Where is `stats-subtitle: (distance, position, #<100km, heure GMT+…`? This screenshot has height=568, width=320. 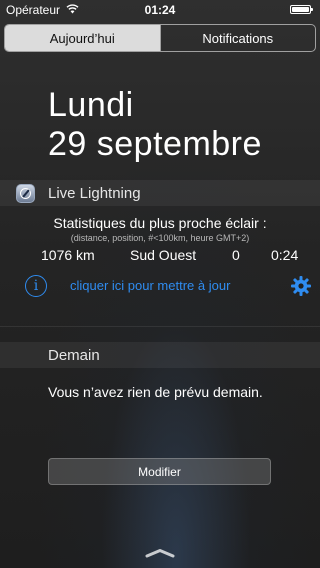 stats-subtitle: (distance, position, #<100km, heure GMT+… is located at coordinates (160, 238).